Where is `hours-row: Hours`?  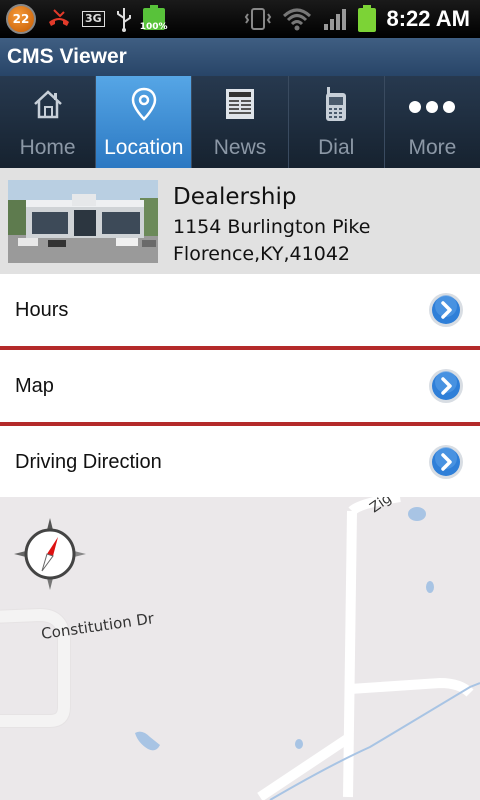 hours-row: Hours is located at coordinates (240, 310).